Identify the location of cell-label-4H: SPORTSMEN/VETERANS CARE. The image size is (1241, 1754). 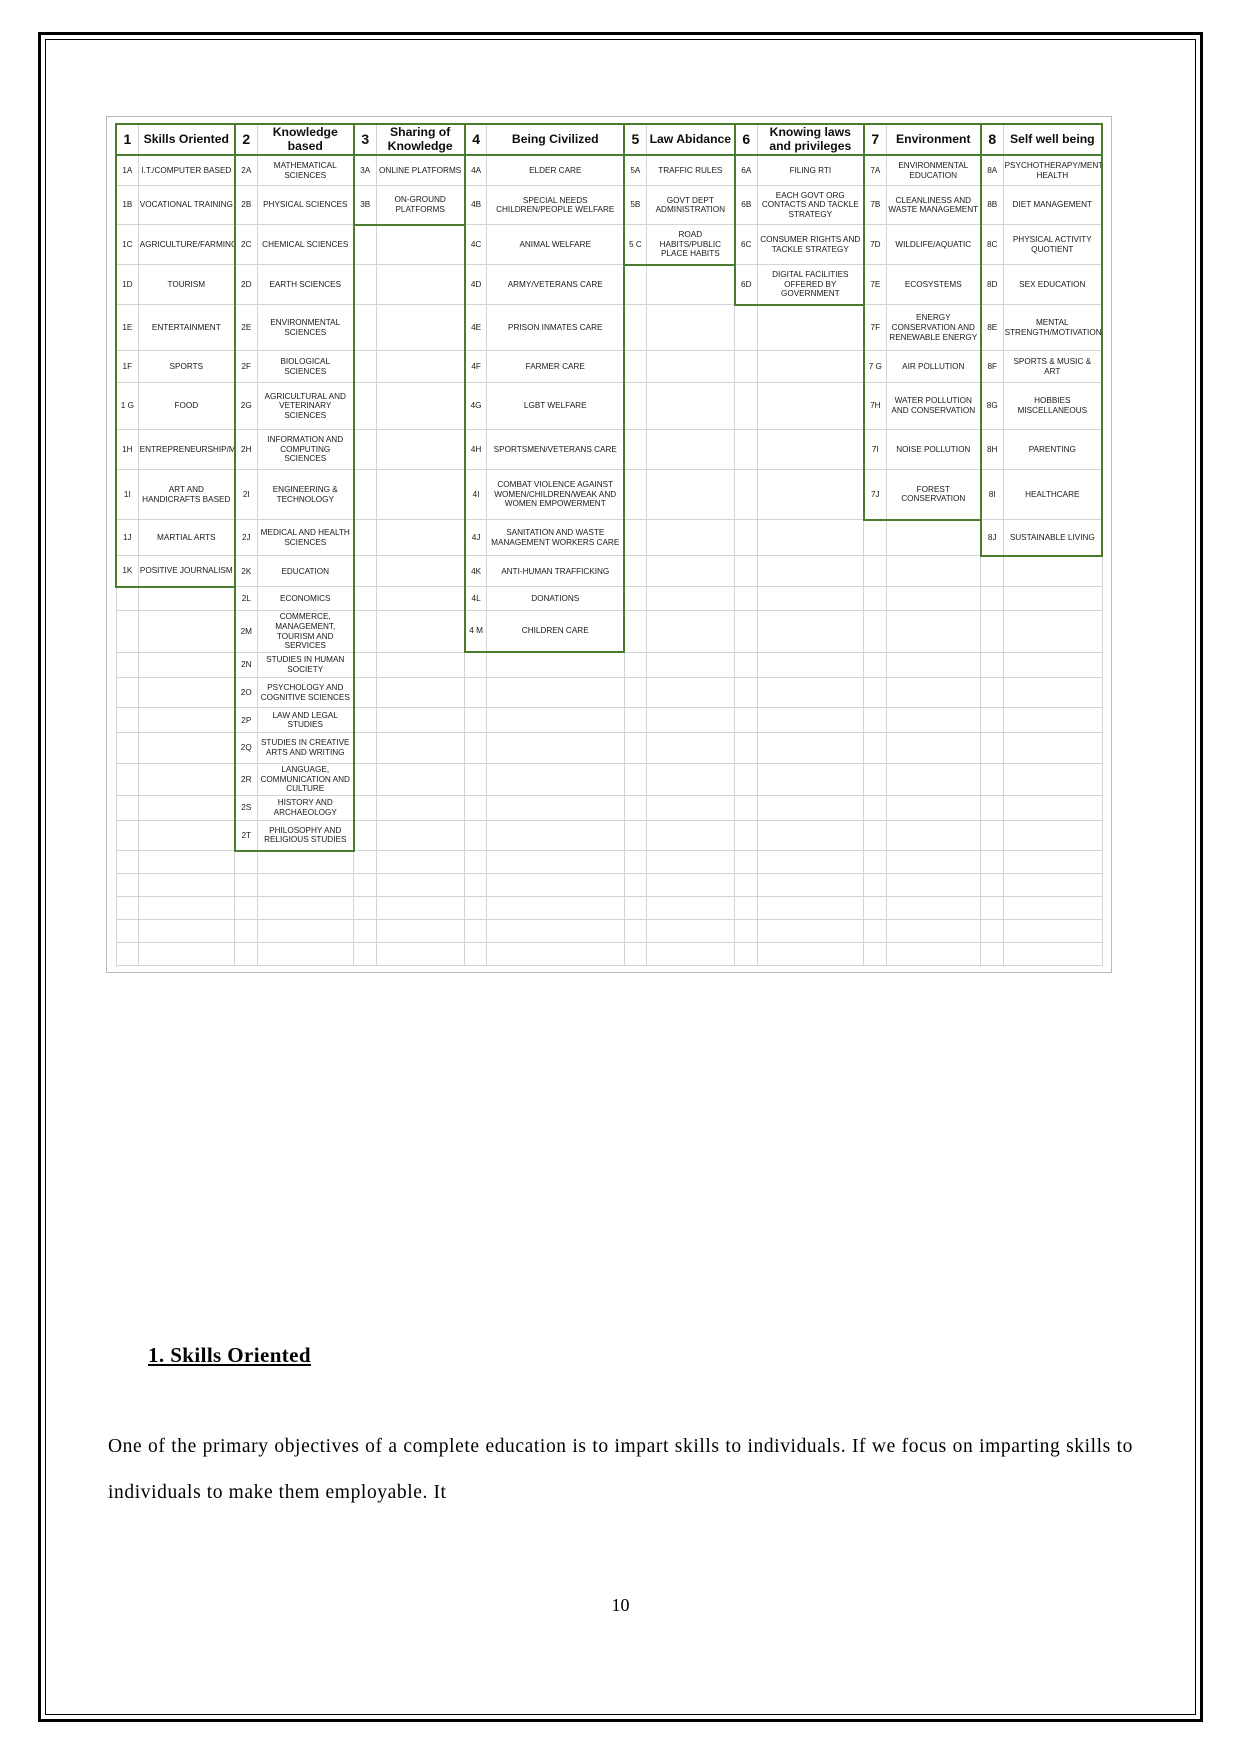
(556, 450).